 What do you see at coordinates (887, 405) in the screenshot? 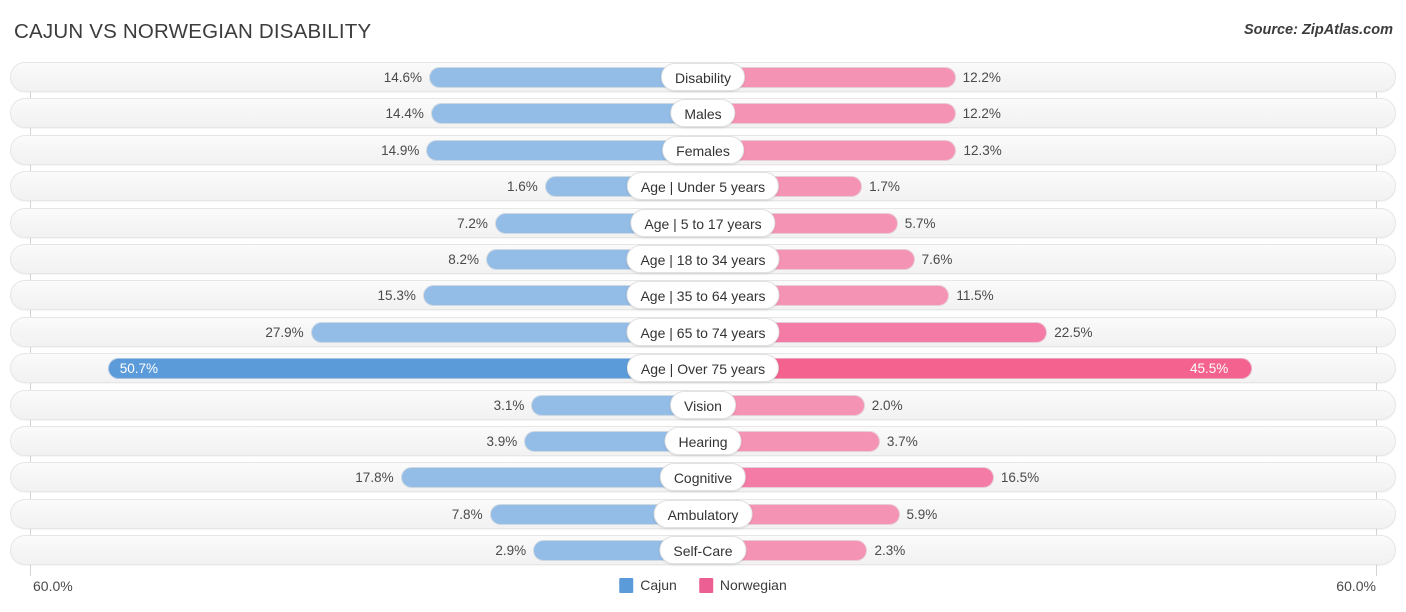
I see `value-label-norwegian: 2.0%` at bounding box center [887, 405].